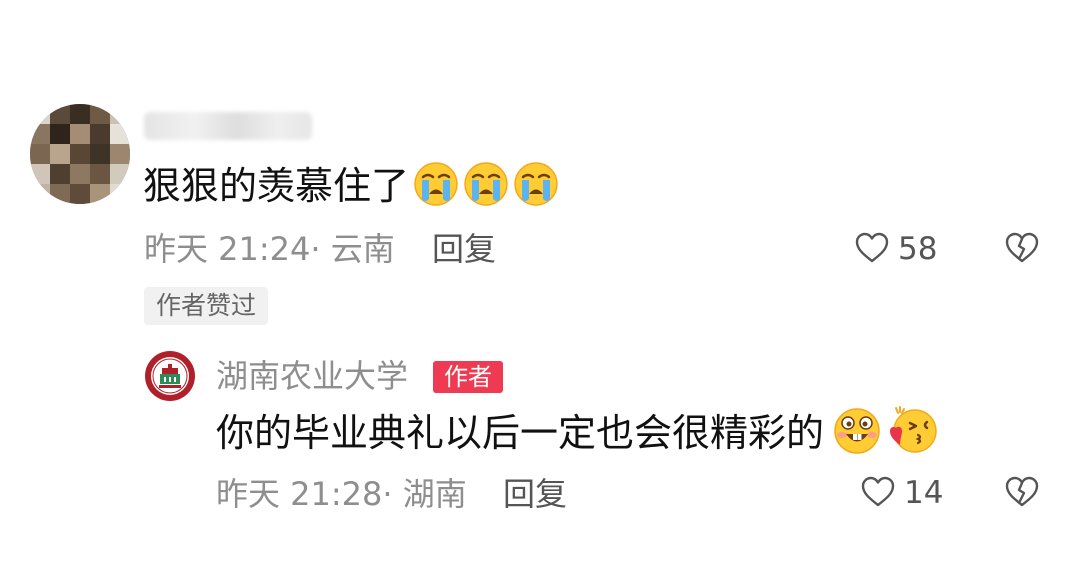 This screenshot has height=578, width=1080. I want to click on reply-dislike-button, so click(1022, 492).